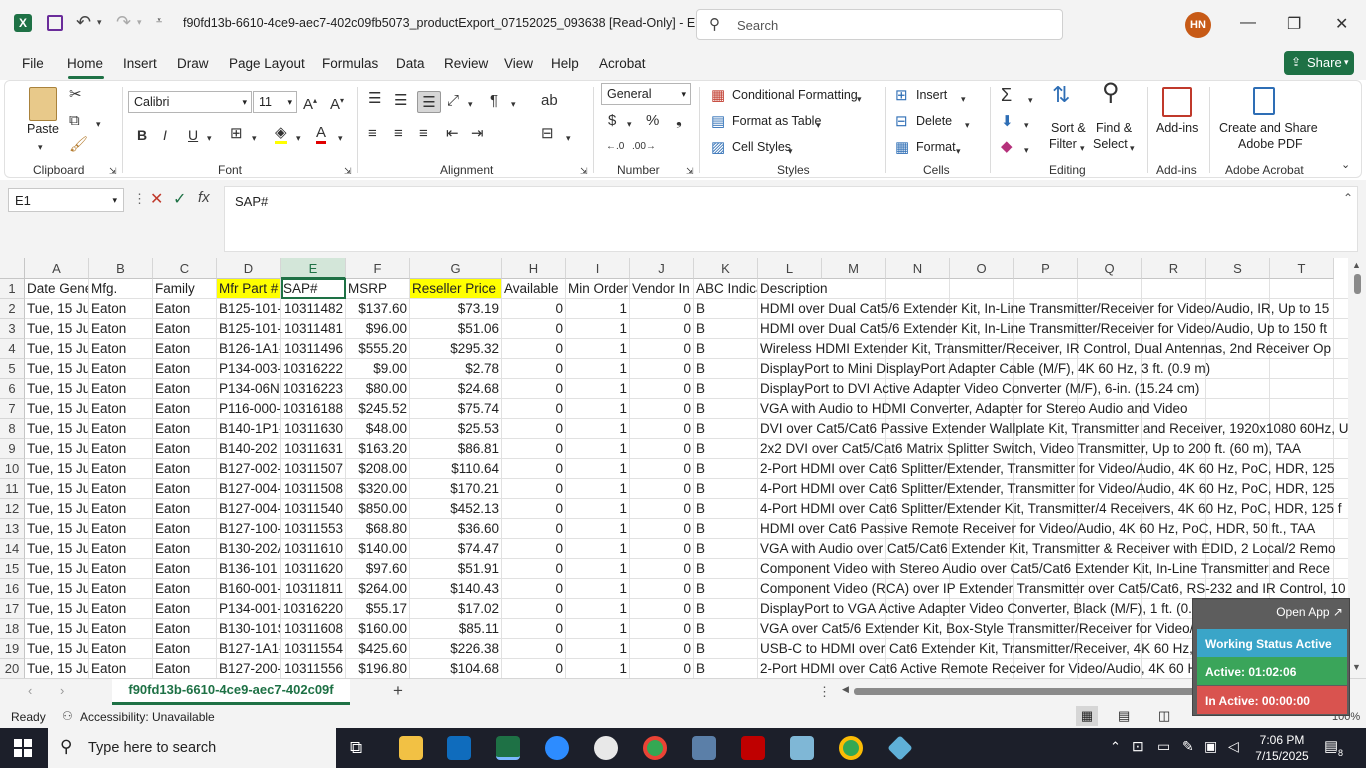 The image size is (1366, 768). I want to click on paint-icon, so click(606, 748).